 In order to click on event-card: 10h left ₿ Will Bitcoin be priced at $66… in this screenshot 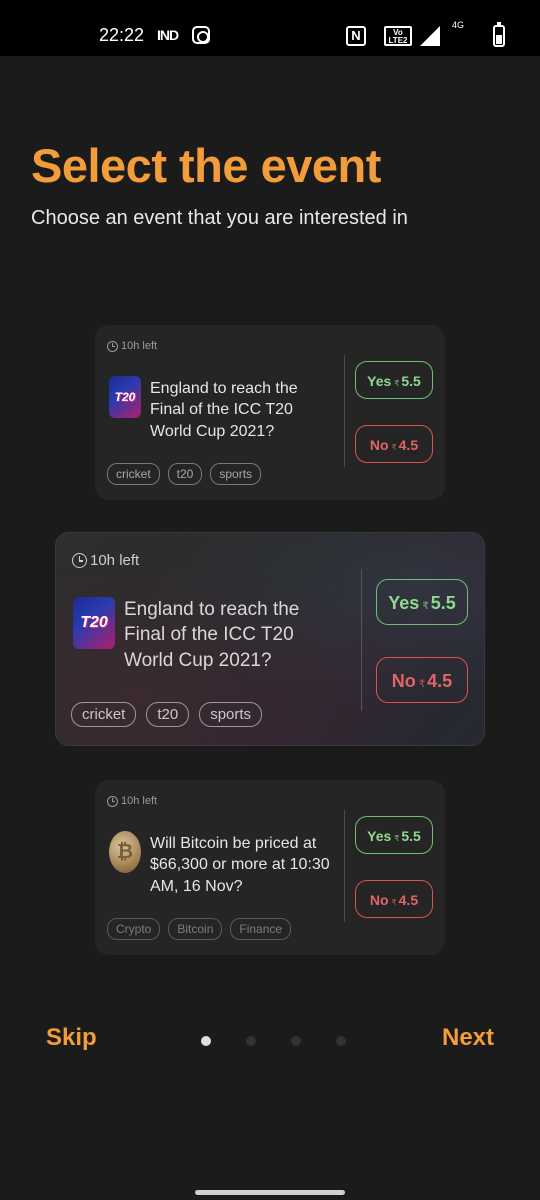, I will do `click(270, 867)`.